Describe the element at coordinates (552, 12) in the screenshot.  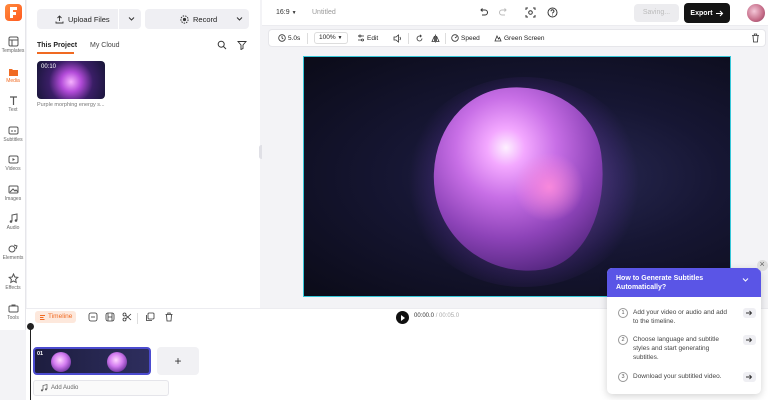
I see `help-icon` at that location.